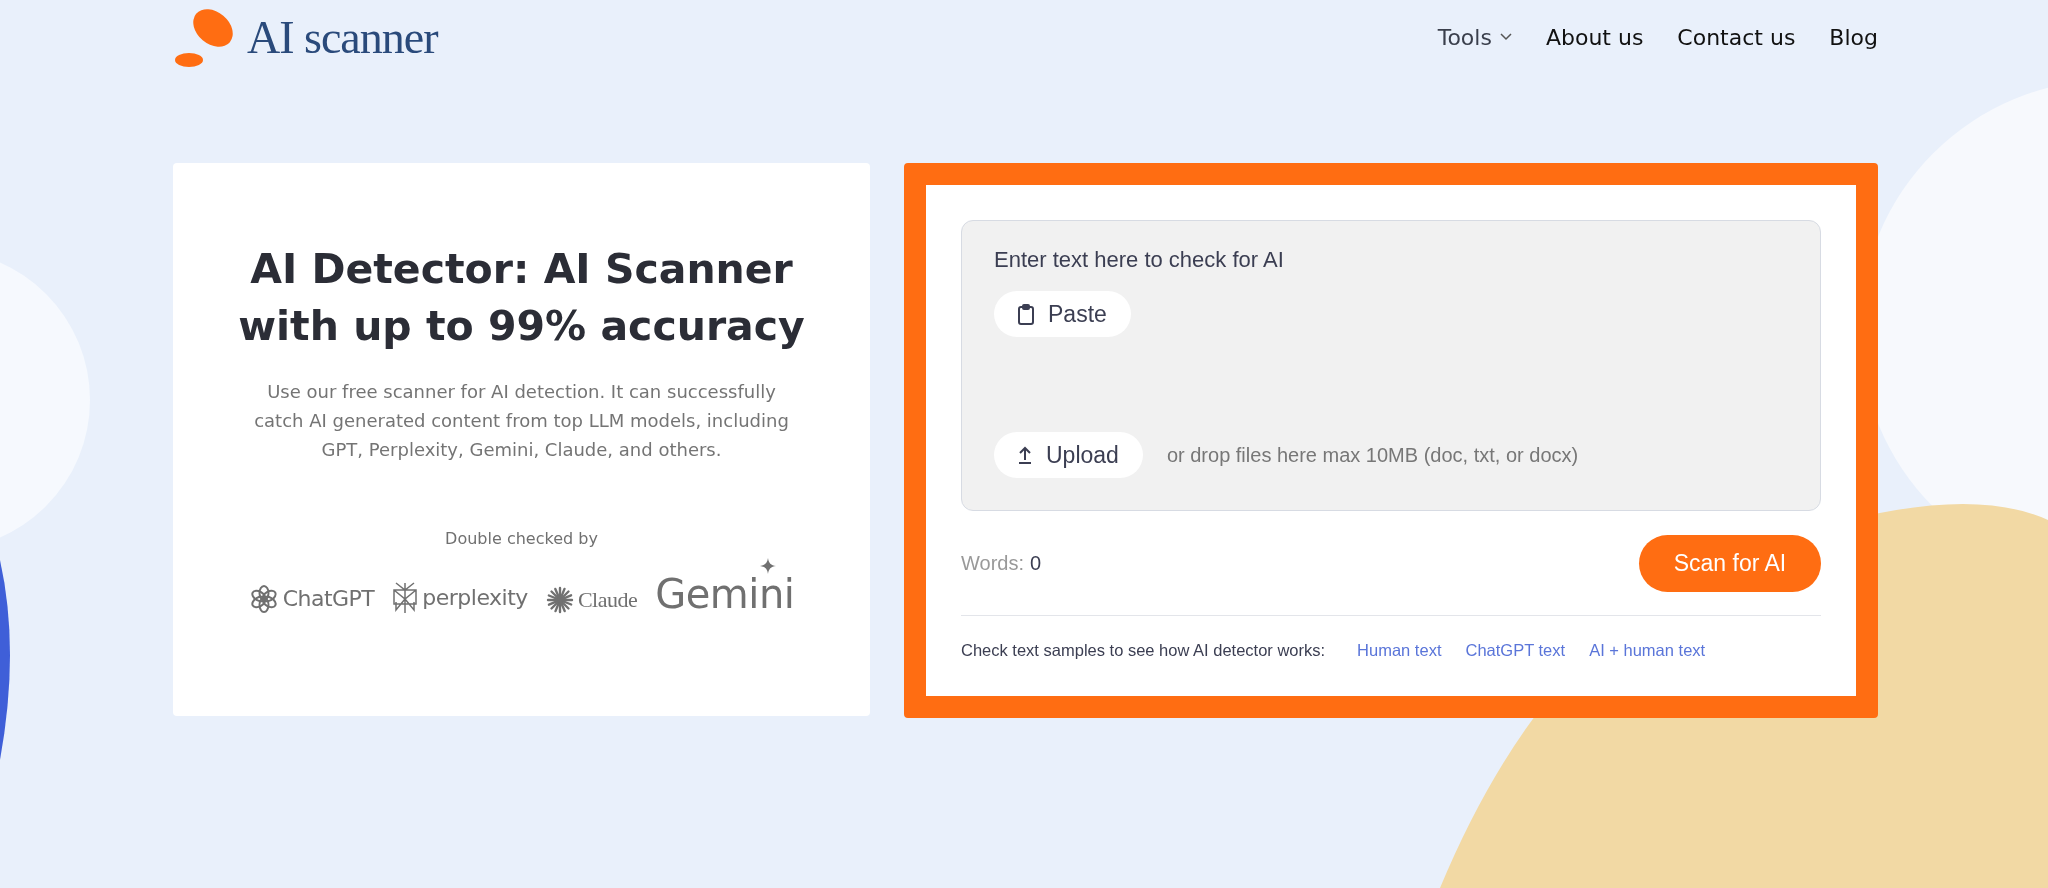 This screenshot has width=2048, height=888. What do you see at coordinates (992, 563) in the screenshot?
I see `words-label: Words:` at bounding box center [992, 563].